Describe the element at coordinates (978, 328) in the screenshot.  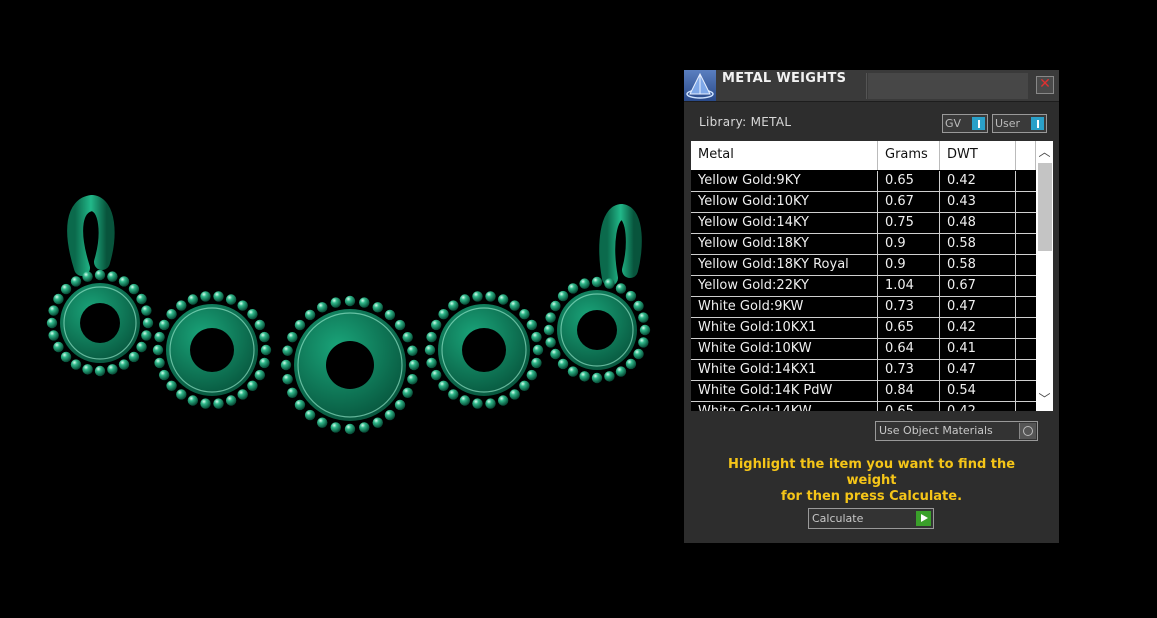
I see `dwt-cell: 0.42` at that location.